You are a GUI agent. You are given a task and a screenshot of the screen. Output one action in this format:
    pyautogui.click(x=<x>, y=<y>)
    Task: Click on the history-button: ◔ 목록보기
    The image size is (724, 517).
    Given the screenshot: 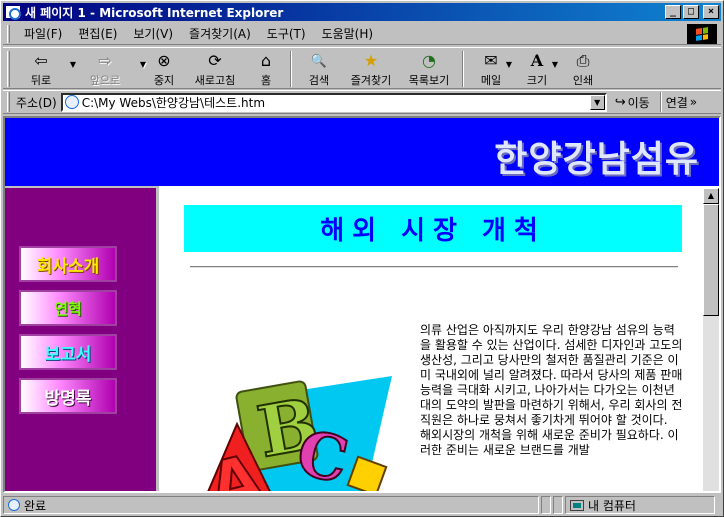 What is the action you would take?
    pyautogui.click(x=429, y=68)
    